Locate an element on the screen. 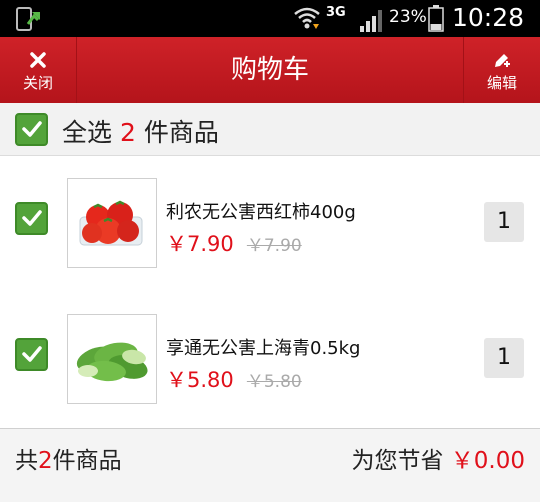 The image size is (540, 502). original-price: ￥7.90 is located at coordinates (274, 246).